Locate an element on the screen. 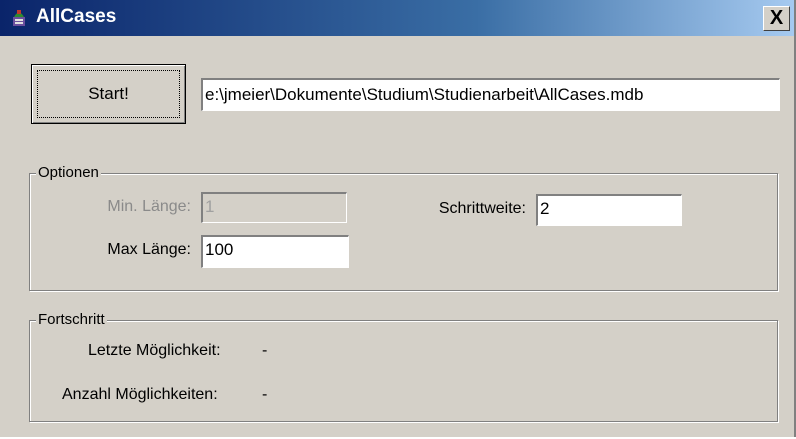 The height and width of the screenshot is (439, 796). max-length-input: 100 is located at coordinates (275, 251).